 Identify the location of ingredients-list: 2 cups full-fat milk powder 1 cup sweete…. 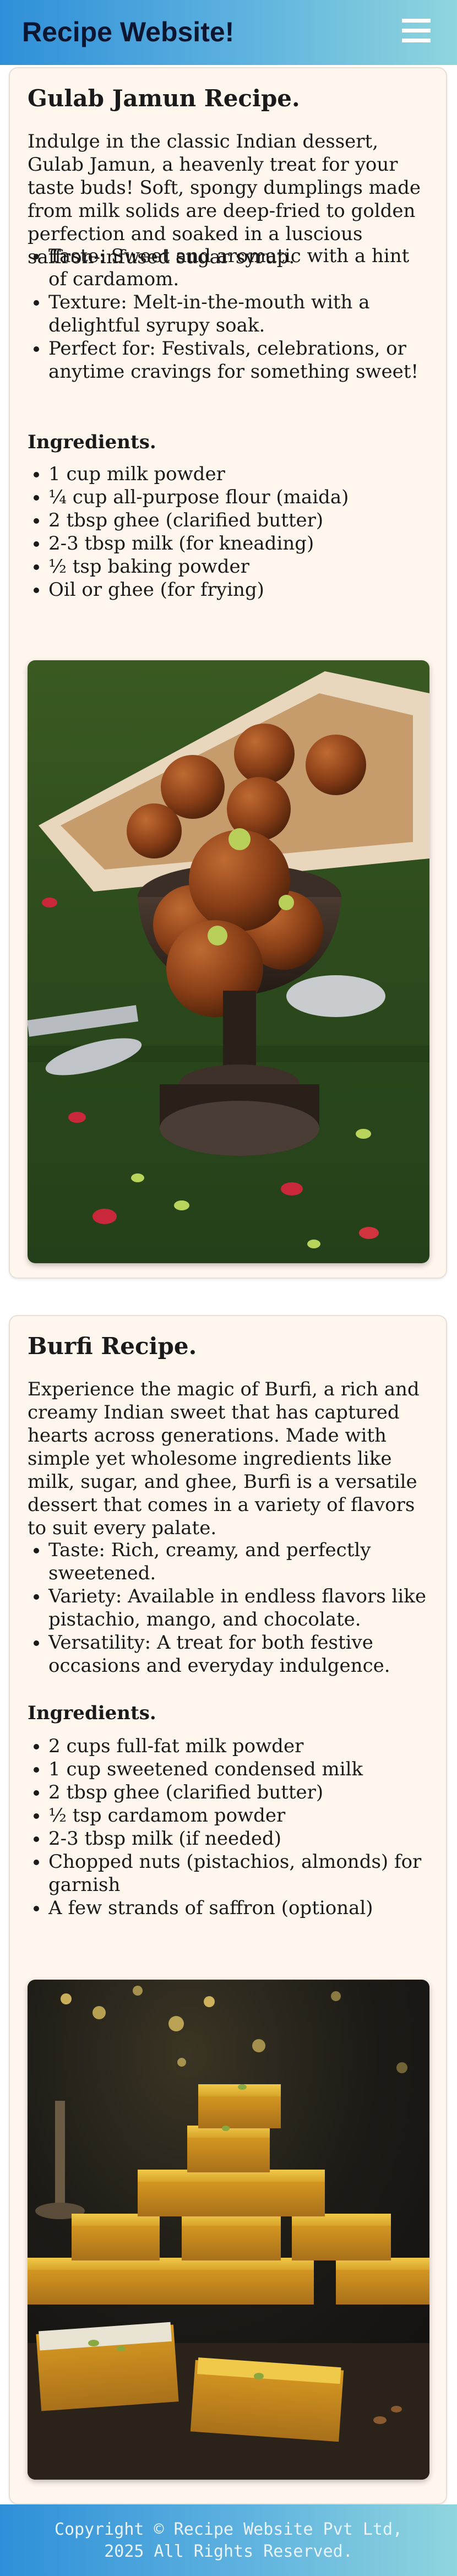
(228, 1828).